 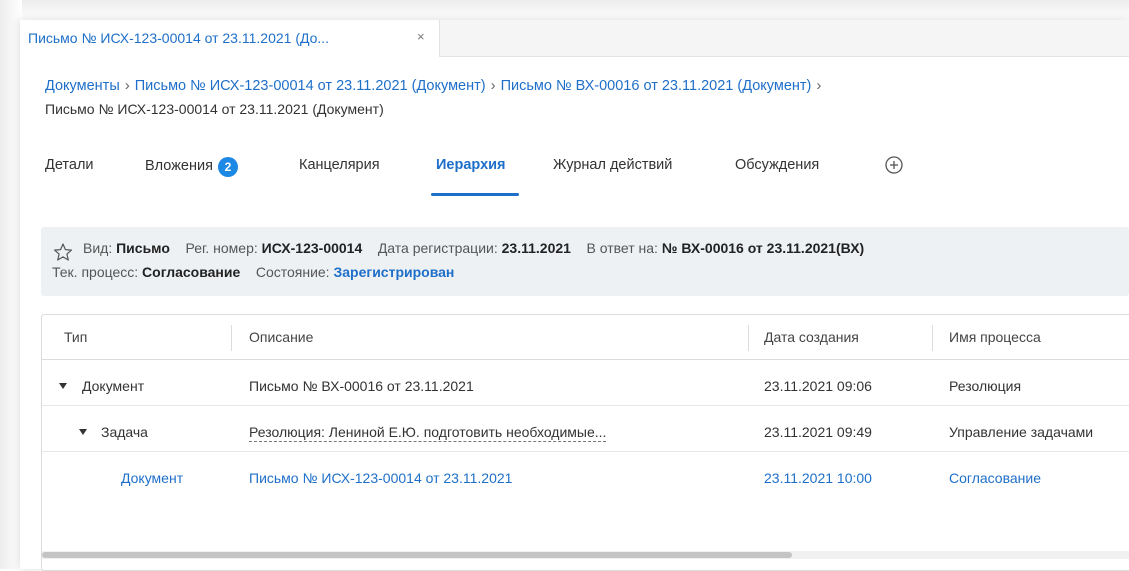 I want to click on process-value: Согласование, so click(x=191, y=272).